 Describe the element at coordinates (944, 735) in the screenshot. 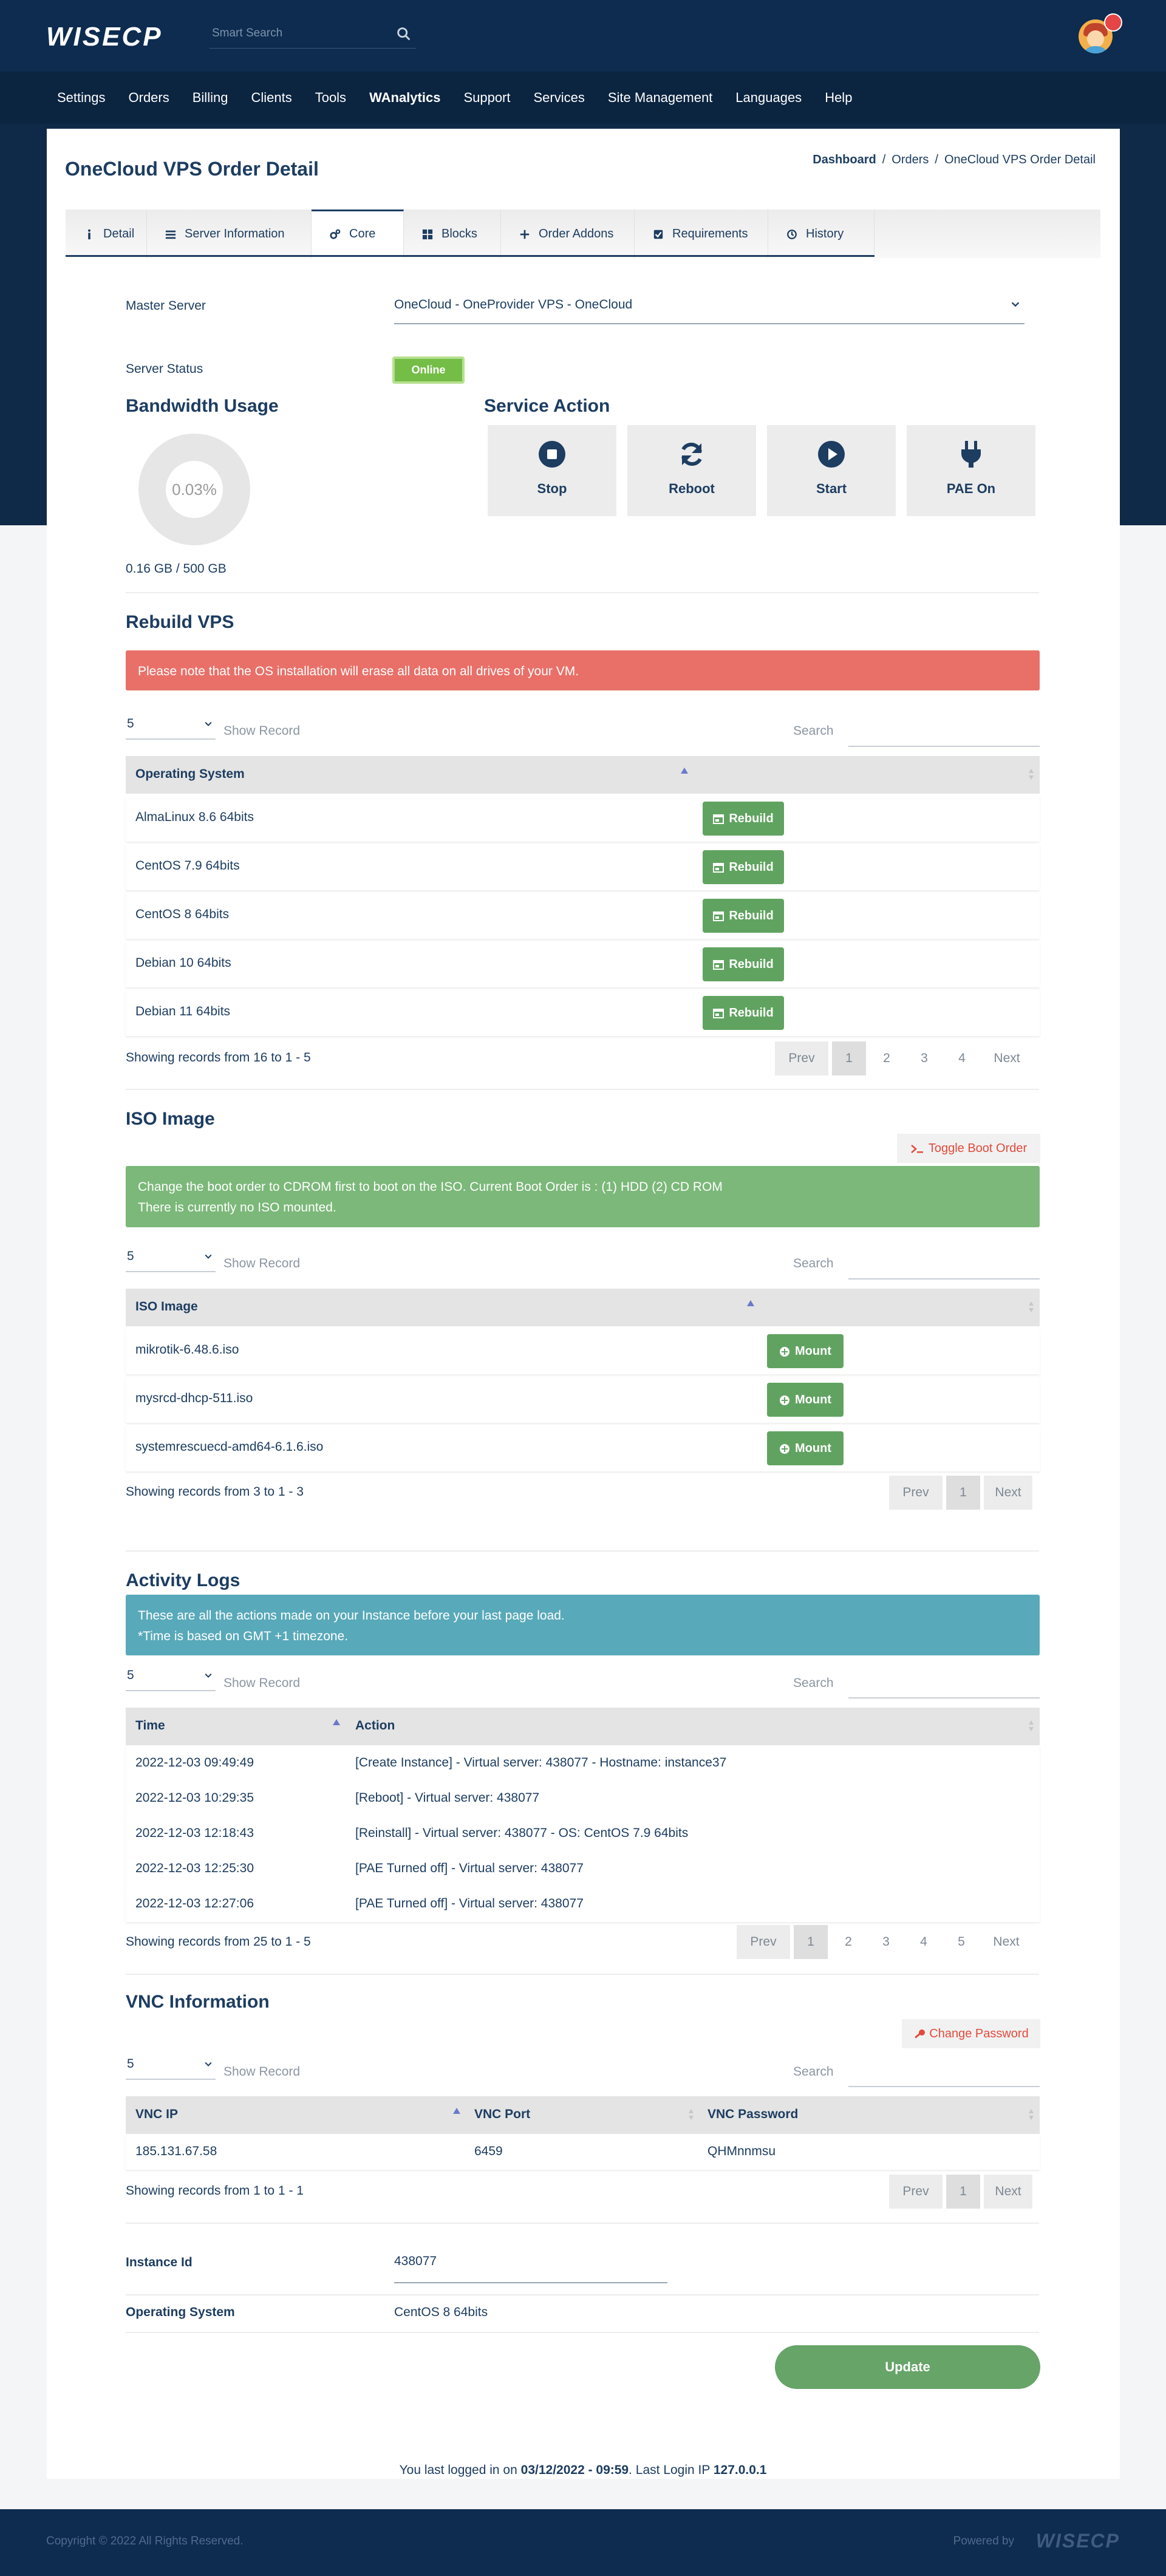

I see `rebuild-search-input` at that location.